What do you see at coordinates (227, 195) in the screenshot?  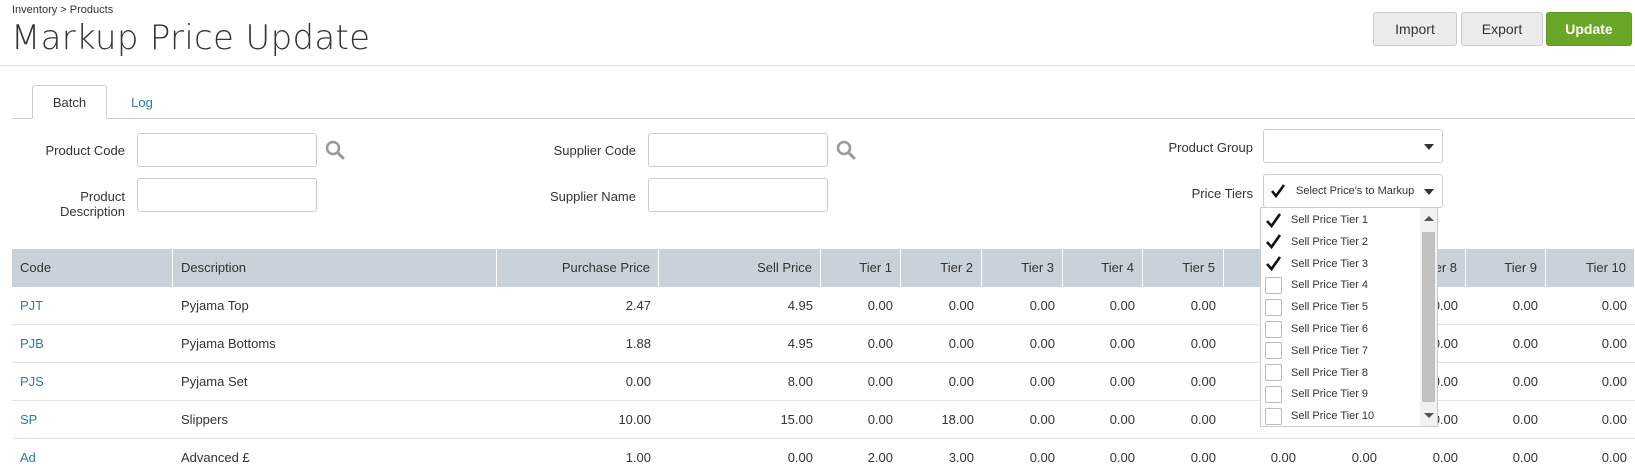 I see `product-description-input` at bounding box center [227, 195].